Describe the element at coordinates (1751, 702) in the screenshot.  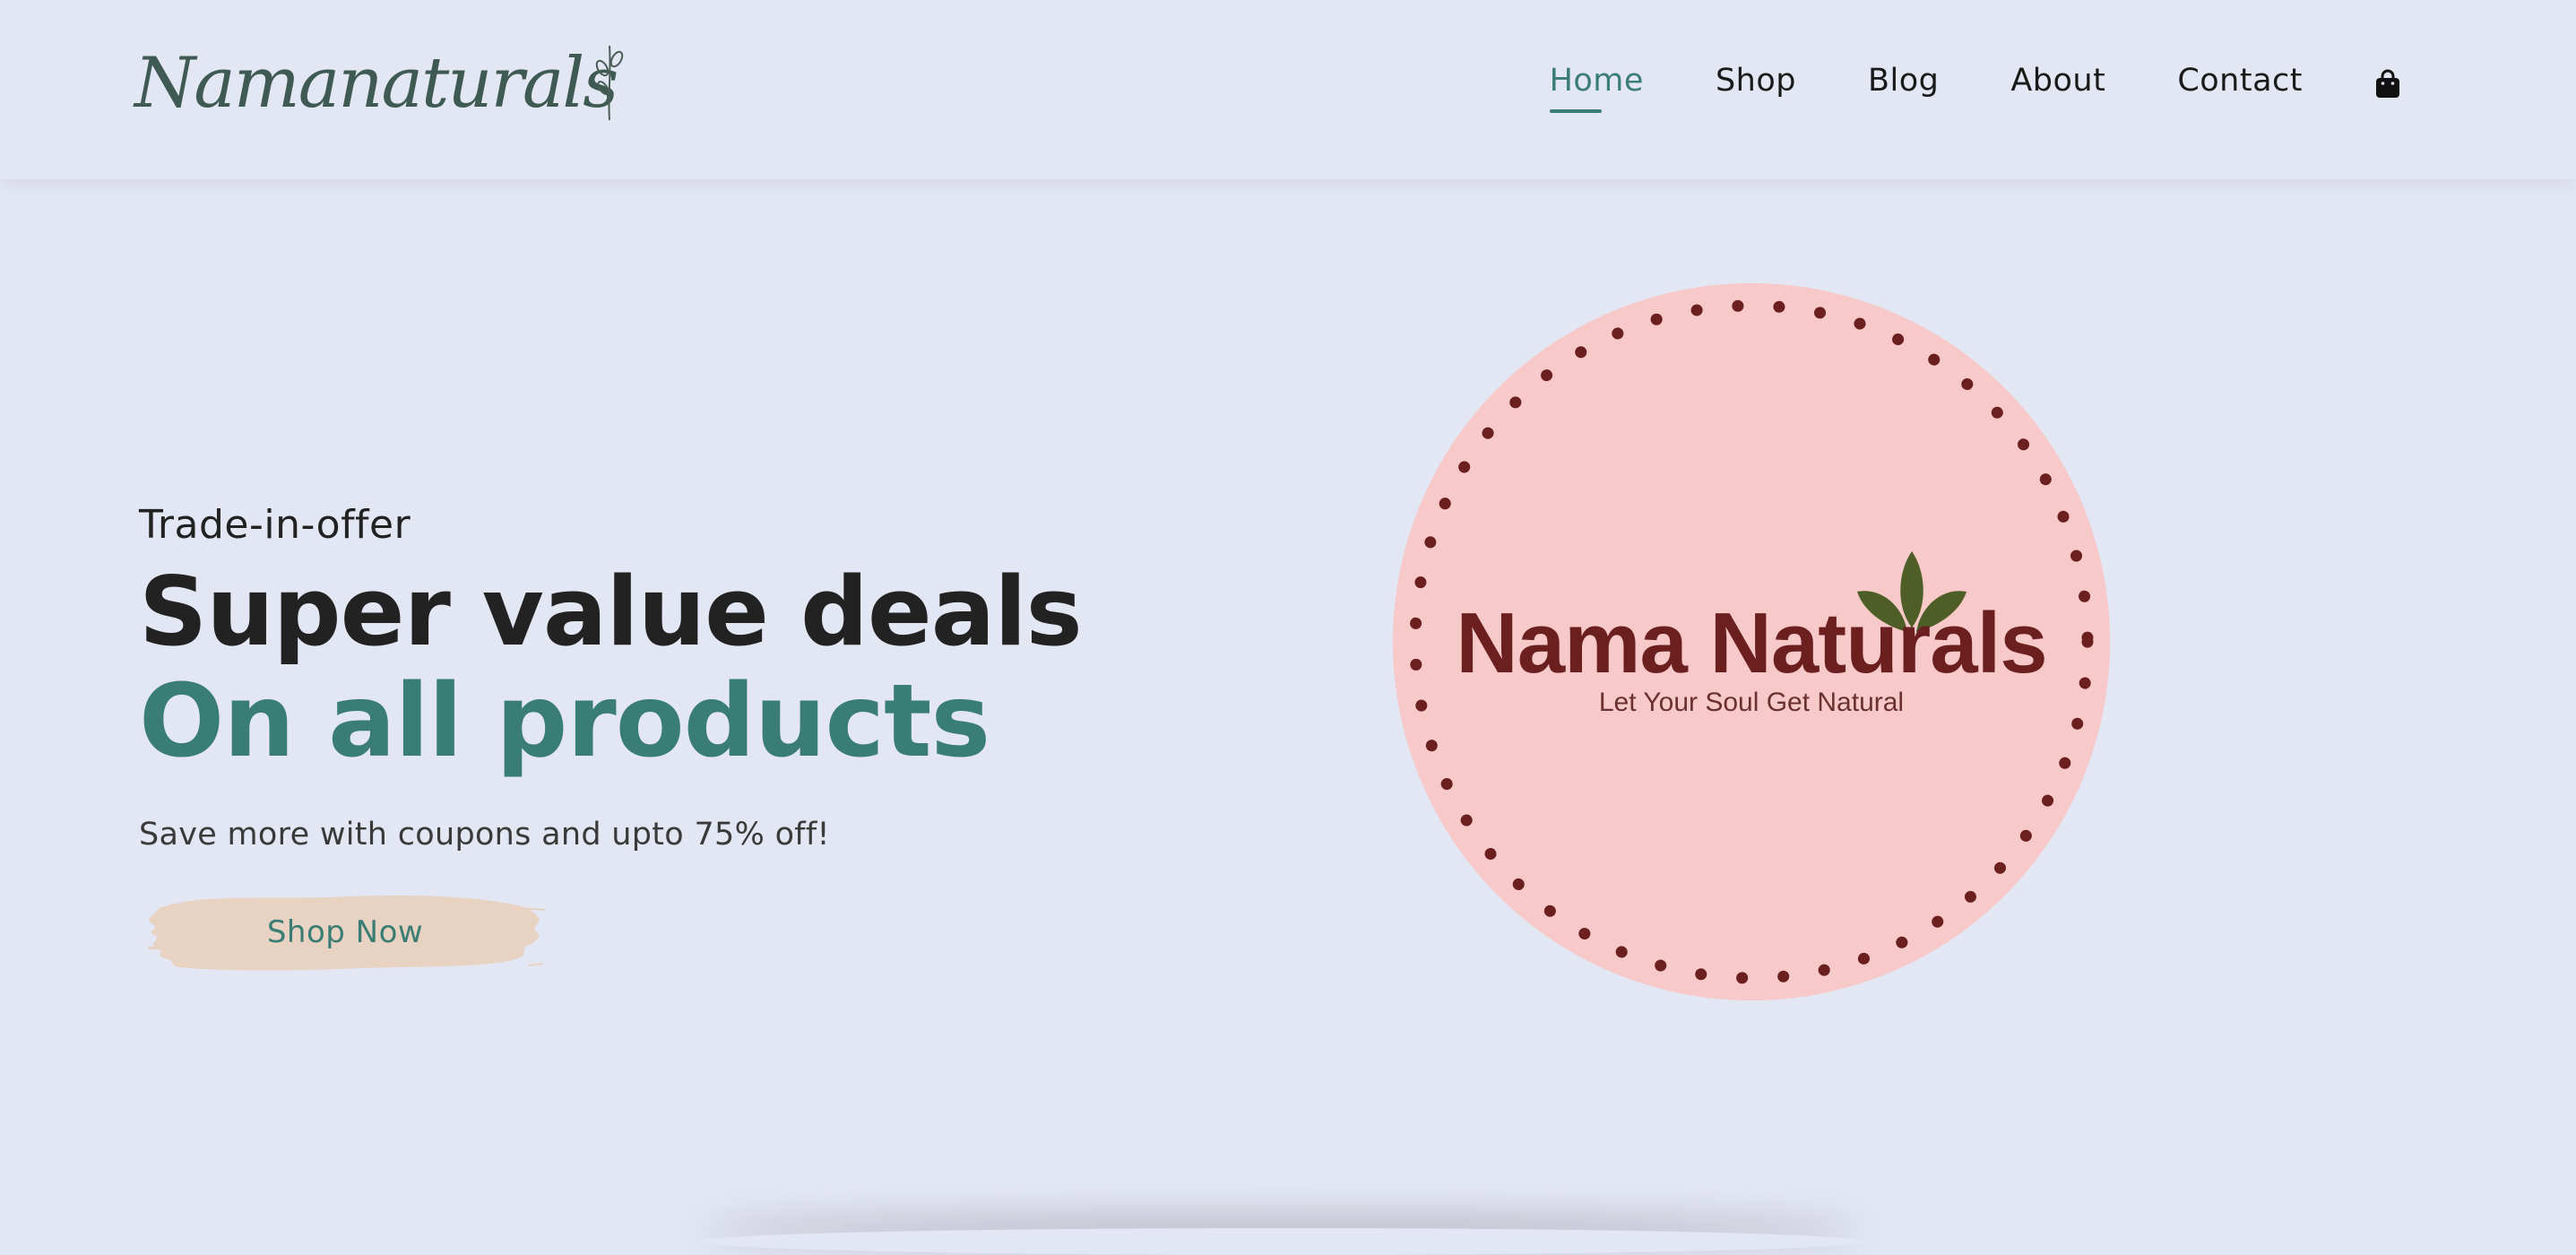
I see `badge-tagline: Let Your Soul Get Natural` at that location.